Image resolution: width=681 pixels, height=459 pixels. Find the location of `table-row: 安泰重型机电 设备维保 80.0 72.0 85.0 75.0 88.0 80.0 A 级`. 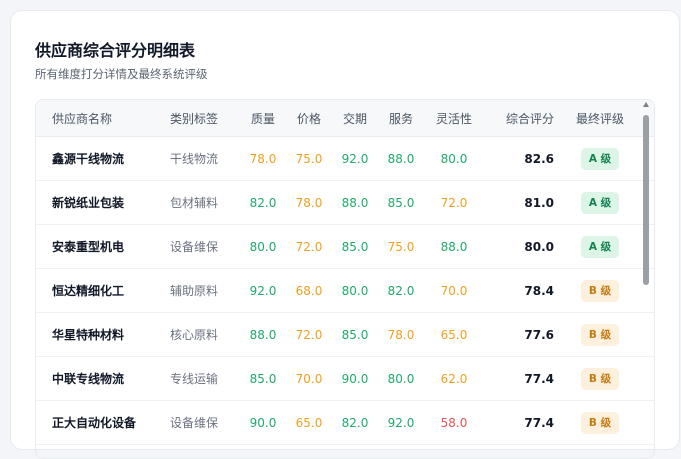

table-row: 安泰重型机电 设备维保 80.0 72.0 85.0 75.0 88.0 80.0 A 级 is located at coordinates (345, 247).